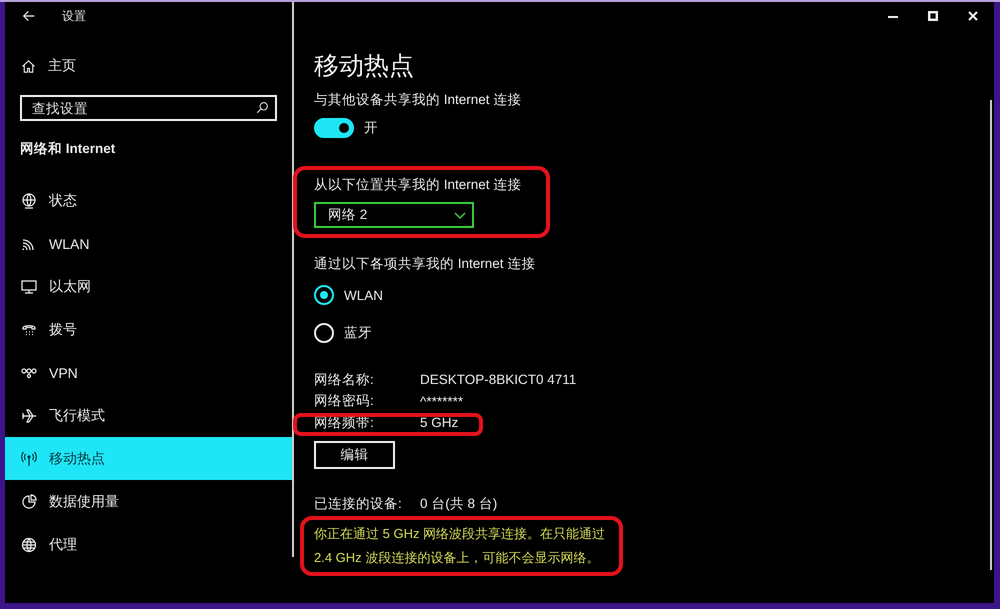 The width and height of the screenshot is (1000, 609). I want to click on radio-label: 蓝牙, so click(358, 333).